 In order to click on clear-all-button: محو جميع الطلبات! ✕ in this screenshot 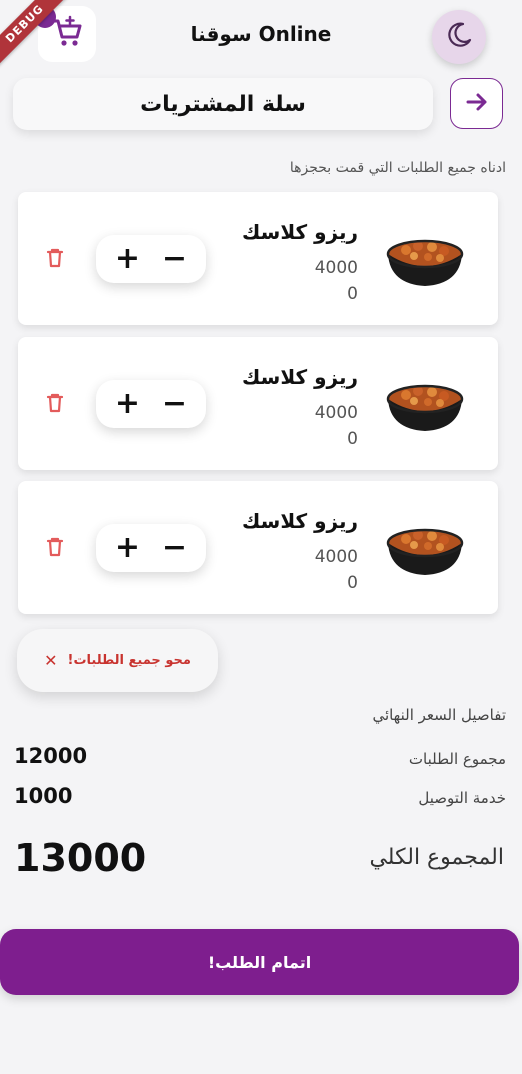, I will do `click(117, 660)`.